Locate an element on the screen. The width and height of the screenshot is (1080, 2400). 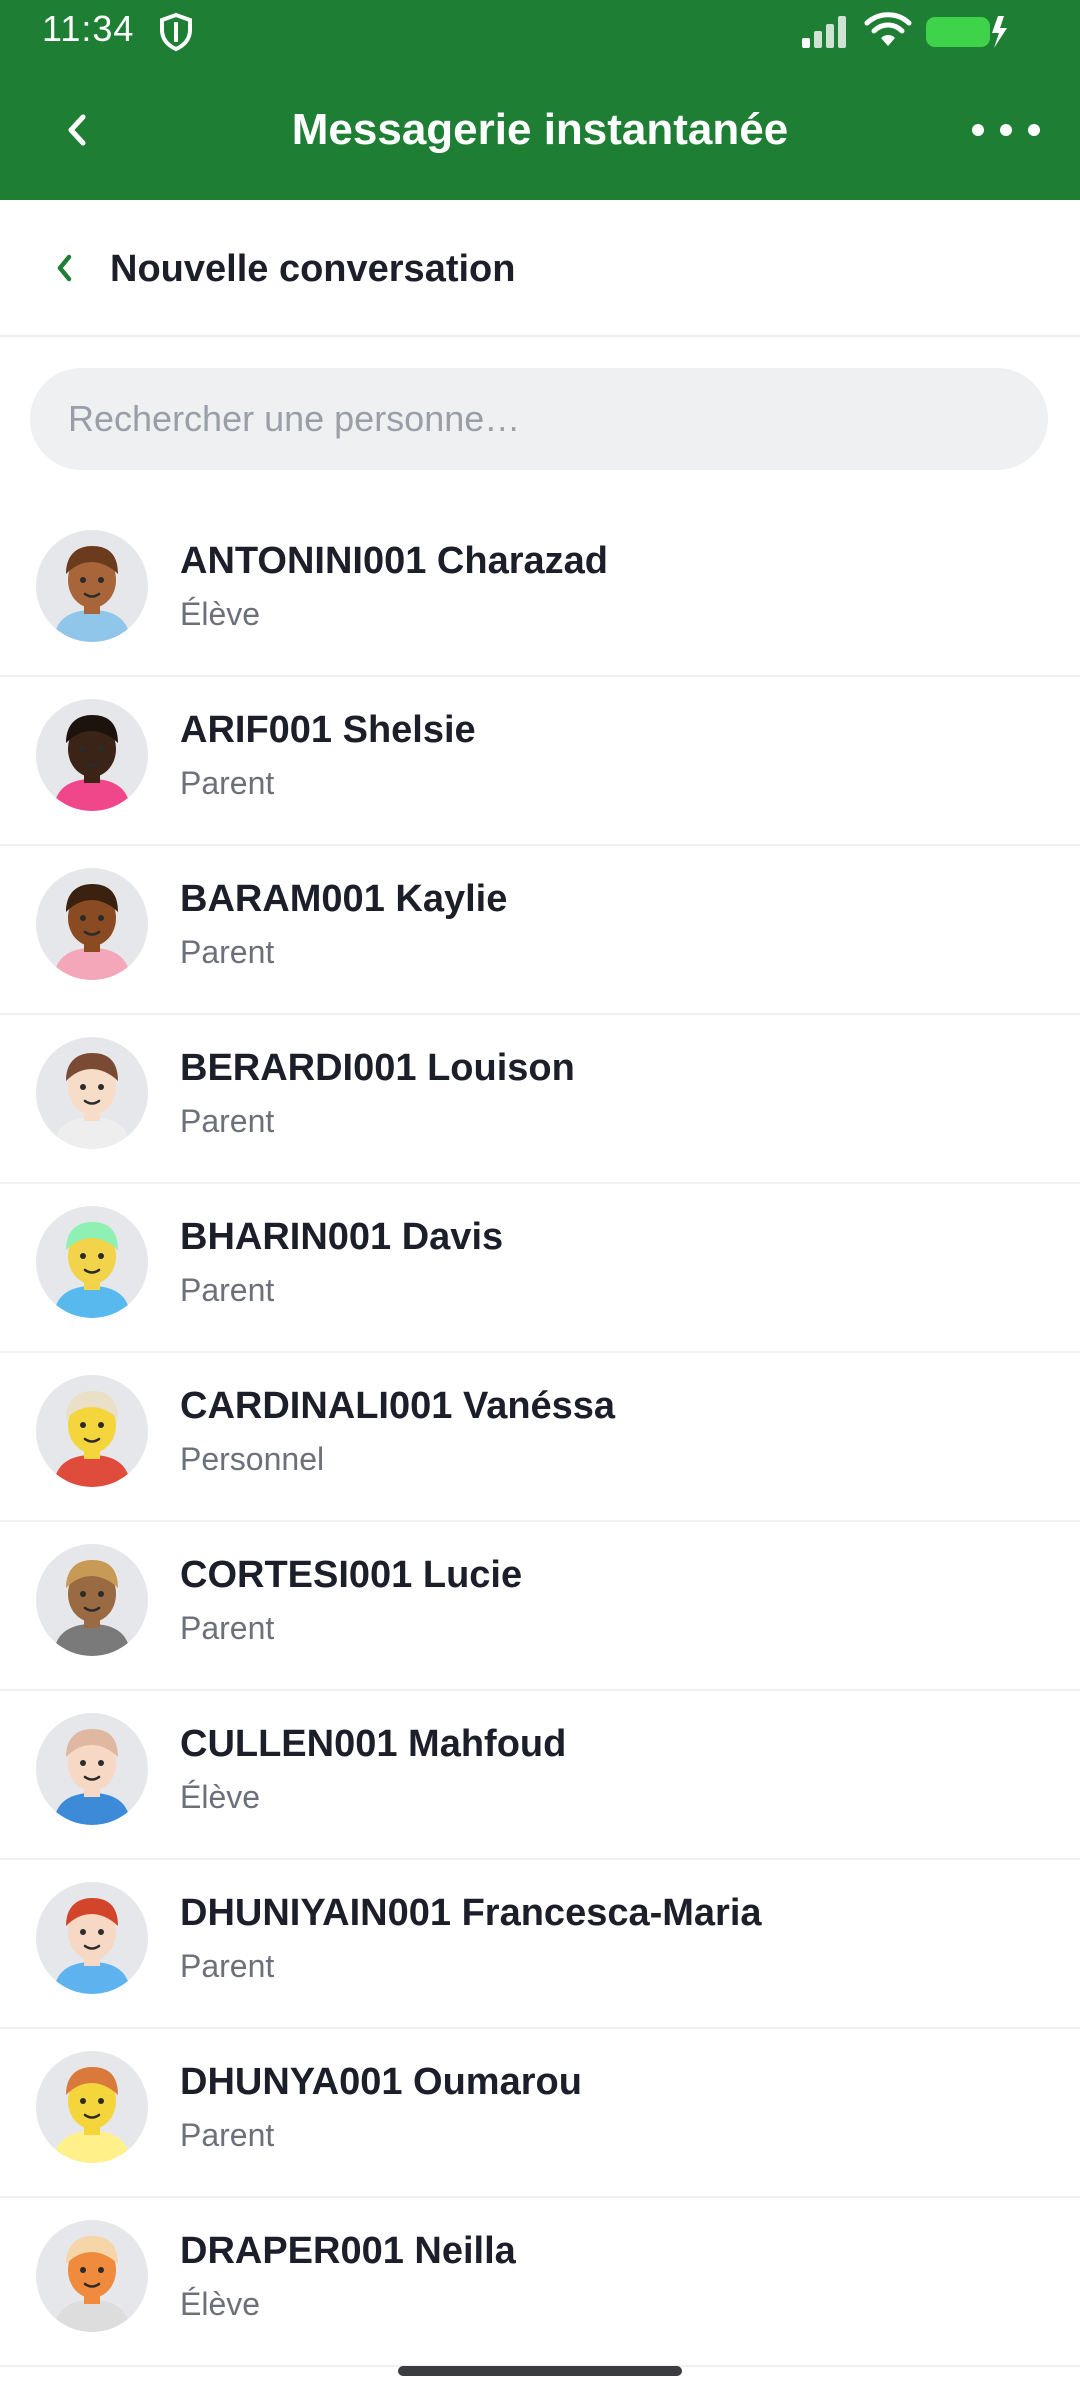
contact-row: CULLEN001 Mahfoud Élève is located at coordinates (540, 1775).